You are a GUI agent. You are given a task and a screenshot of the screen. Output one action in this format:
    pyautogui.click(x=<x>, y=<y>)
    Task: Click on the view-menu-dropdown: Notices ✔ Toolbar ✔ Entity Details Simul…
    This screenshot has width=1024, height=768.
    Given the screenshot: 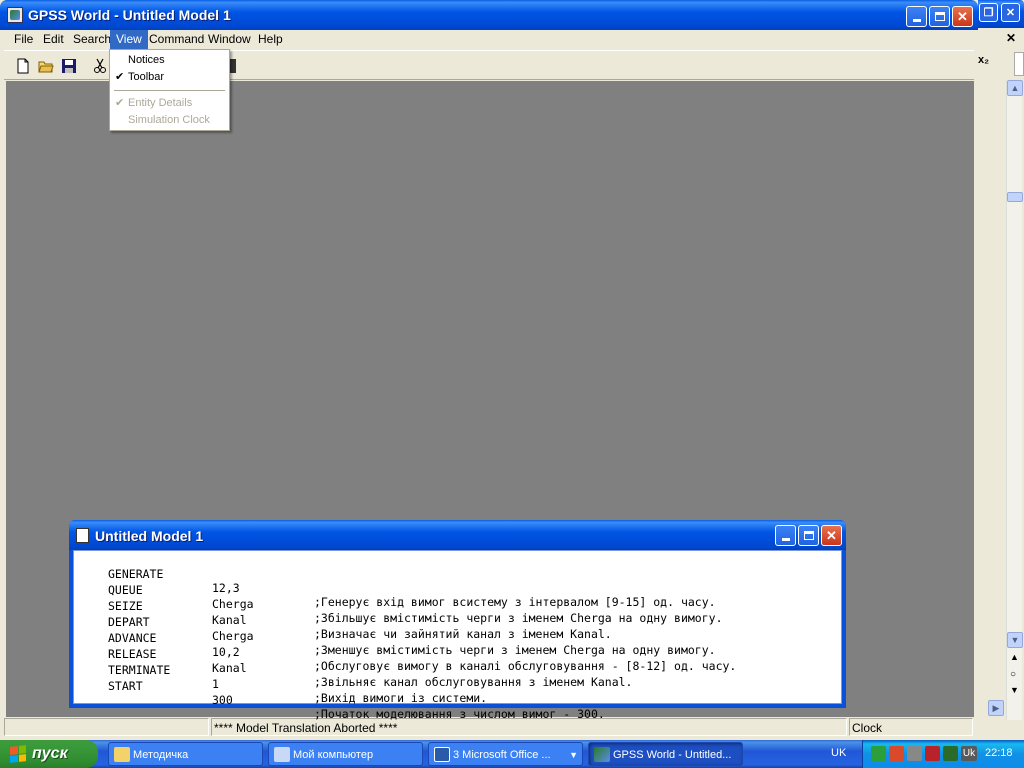 What is the action you would take?
    pyautogui.click(x=169, y=90)
    